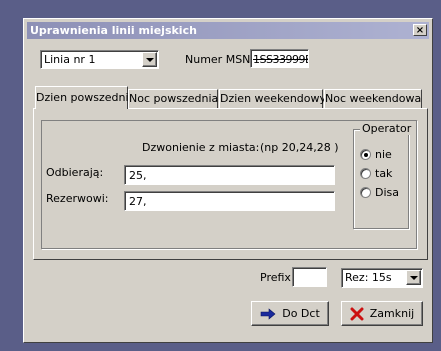 Image resolution: width=441 pixels, height=351 pixels. I want to click on operator-option-nie: nie, so click(376, 154).